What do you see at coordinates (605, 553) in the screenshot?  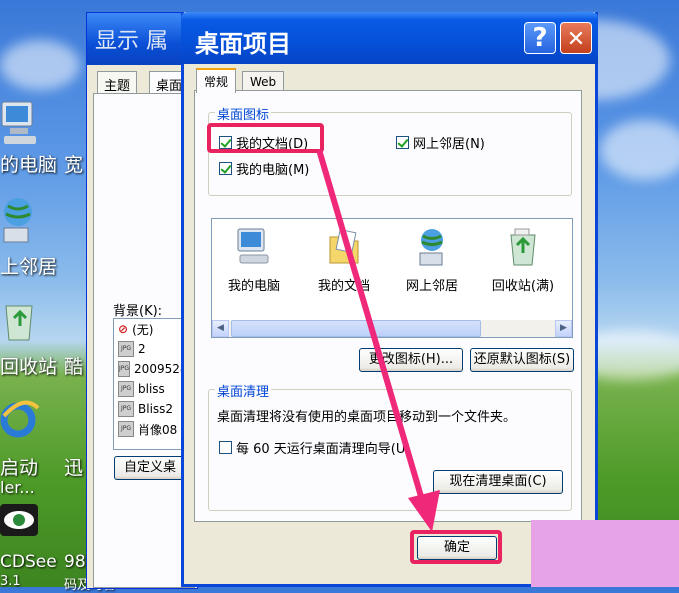 I see `overlay-block` at bounding box center [605, 553].